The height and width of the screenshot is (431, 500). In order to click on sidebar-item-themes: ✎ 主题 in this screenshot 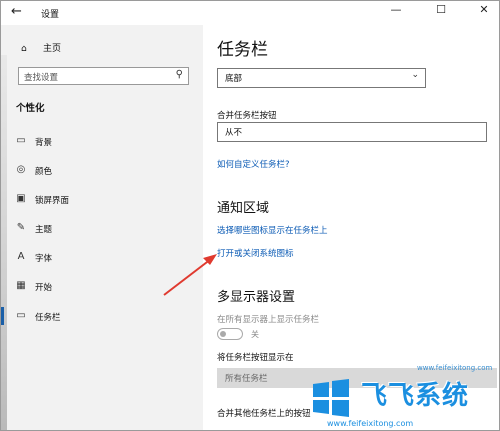, I will do `click(105, 232)`.